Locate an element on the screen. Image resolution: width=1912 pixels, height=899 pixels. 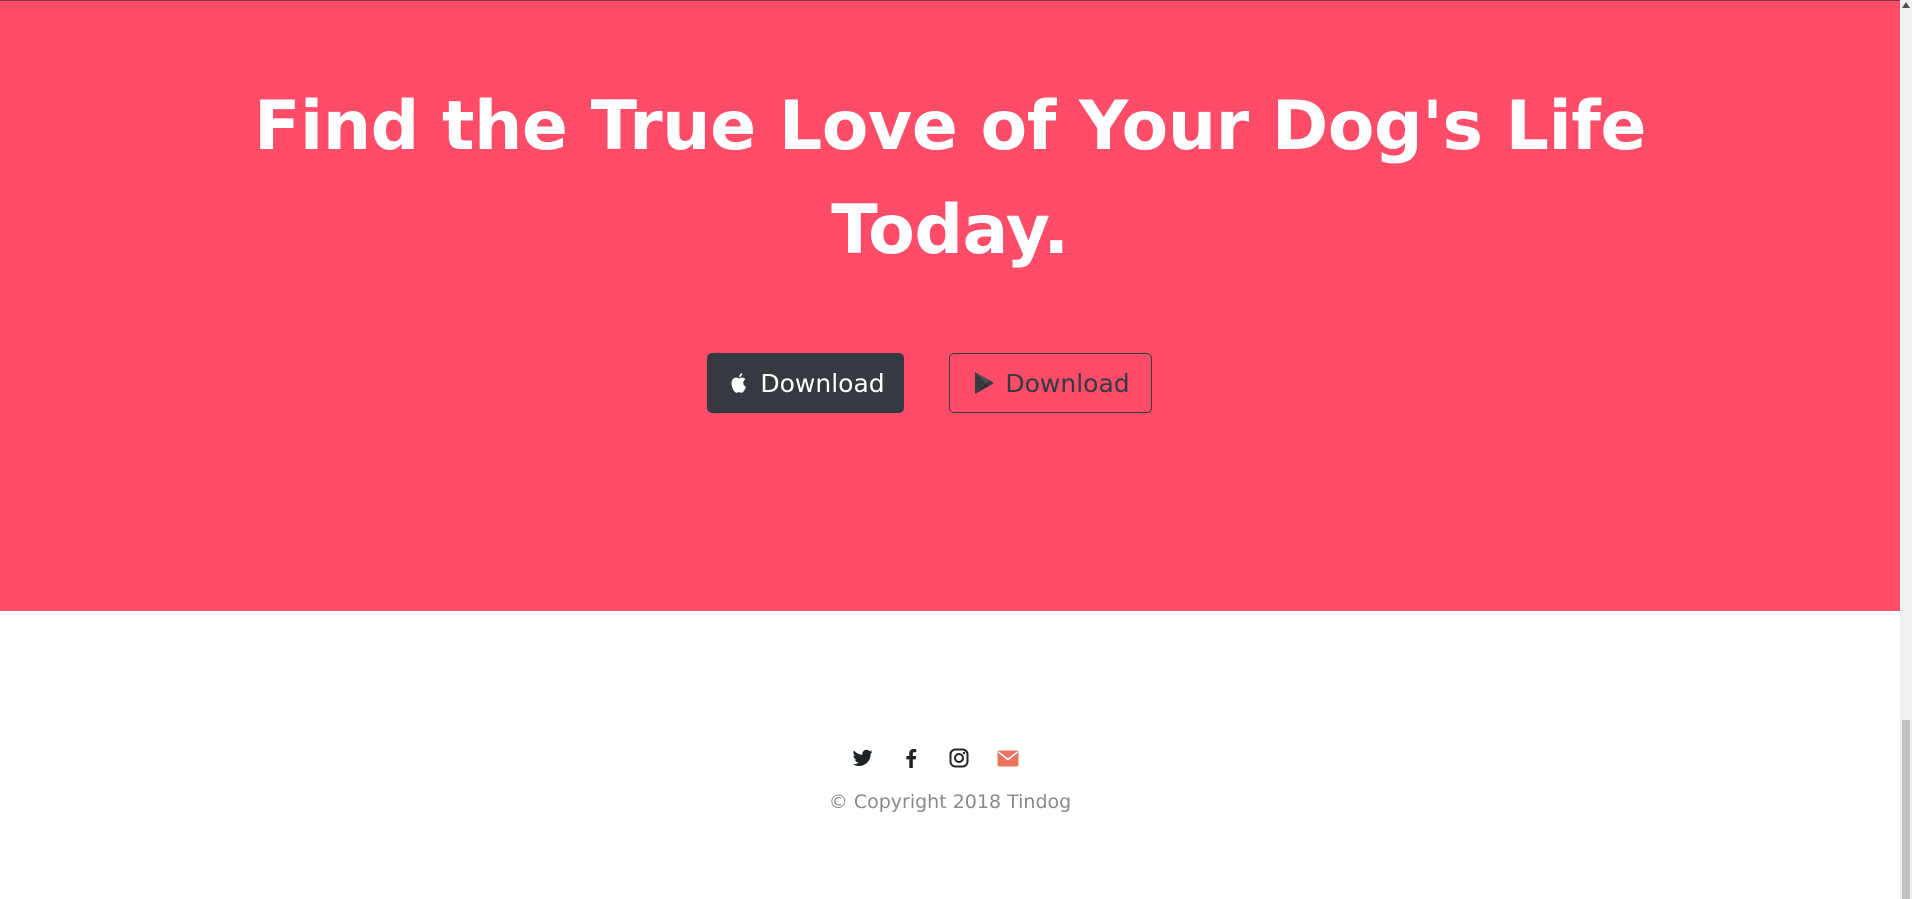
envelope-icon is located at coordinates (1008, 758).